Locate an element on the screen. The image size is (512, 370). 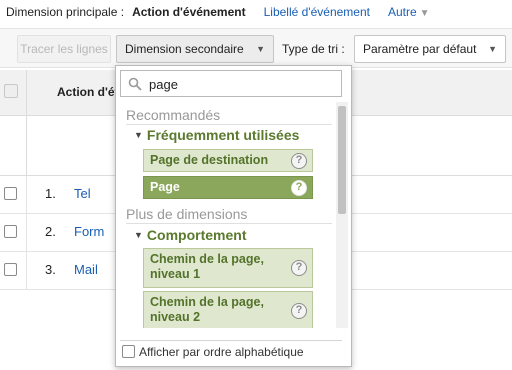
dimension-item-label: Page de destination is located at coordinates (209, 160).